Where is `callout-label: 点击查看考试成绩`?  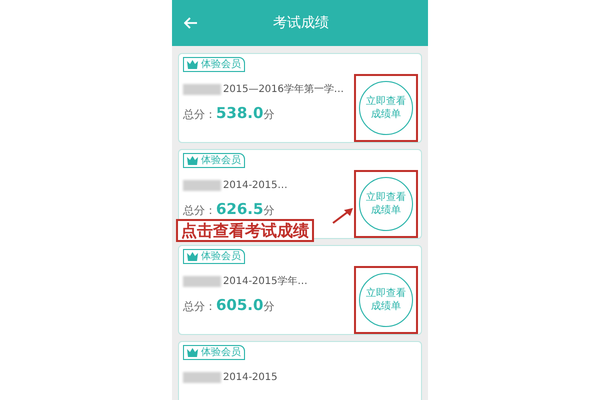
callout-label: 点击查看考试成绩 is located at coordinates (245, 230).